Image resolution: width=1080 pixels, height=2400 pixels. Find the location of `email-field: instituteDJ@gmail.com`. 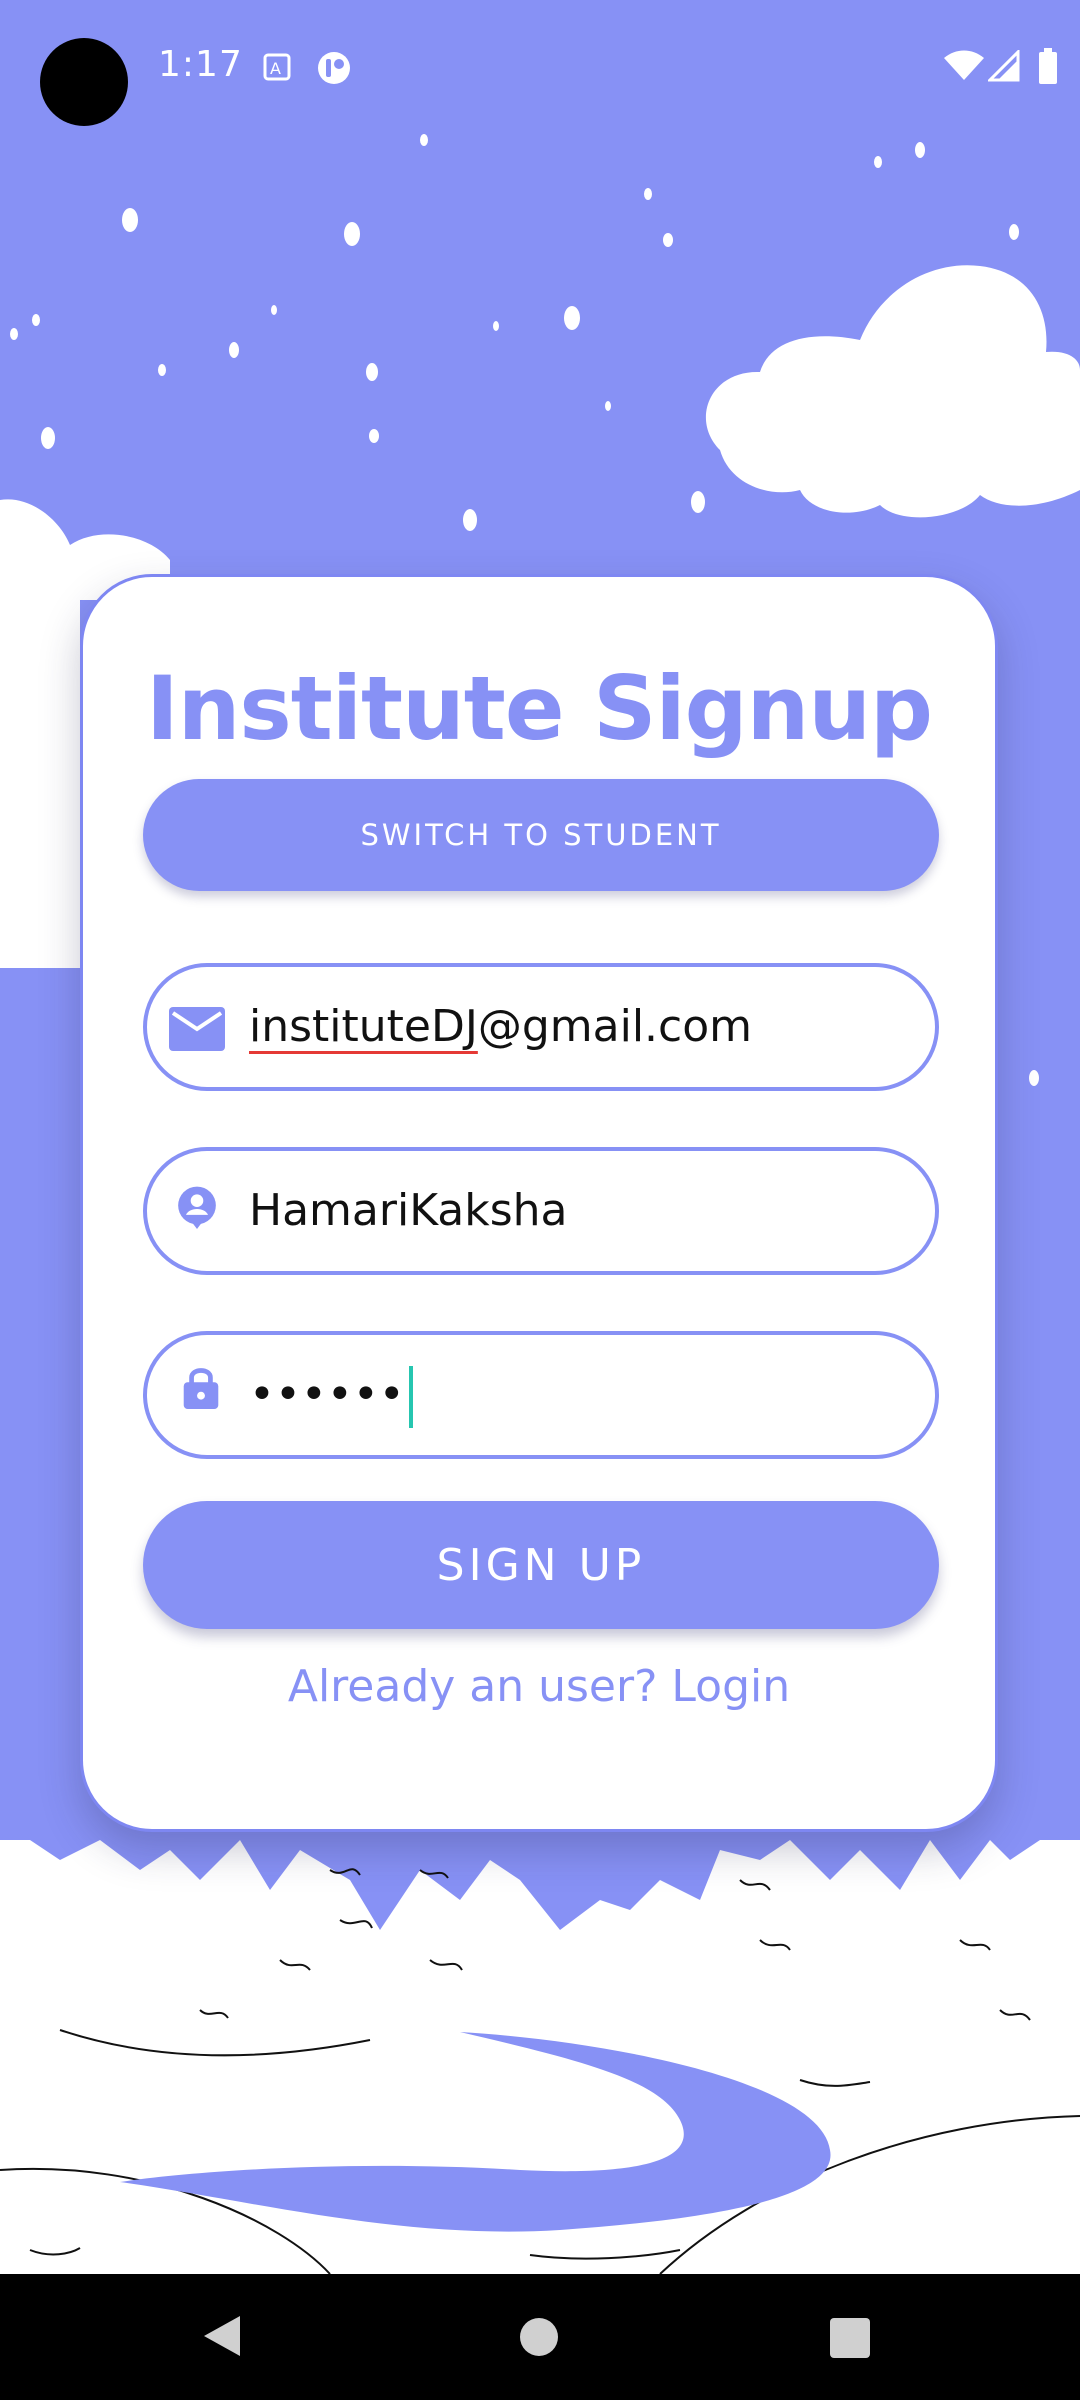

email-field: instituteDJ@gmail.com is located at coordinates (541, 1027).